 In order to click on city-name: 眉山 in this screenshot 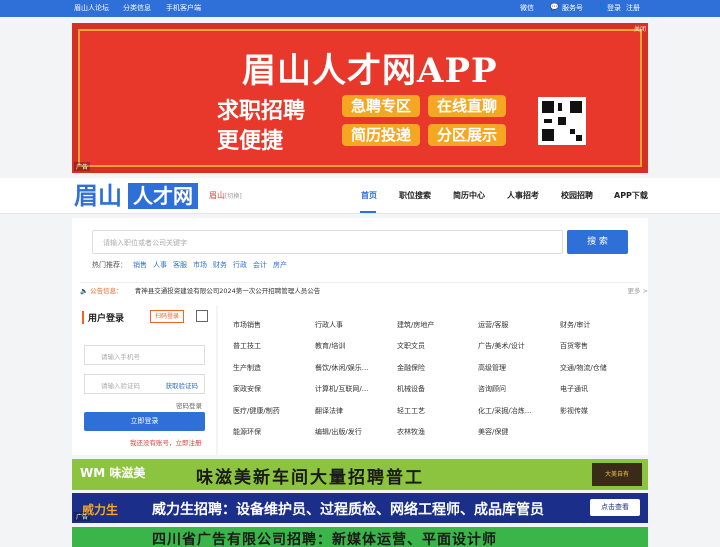, I will do `click(217, 195)`.